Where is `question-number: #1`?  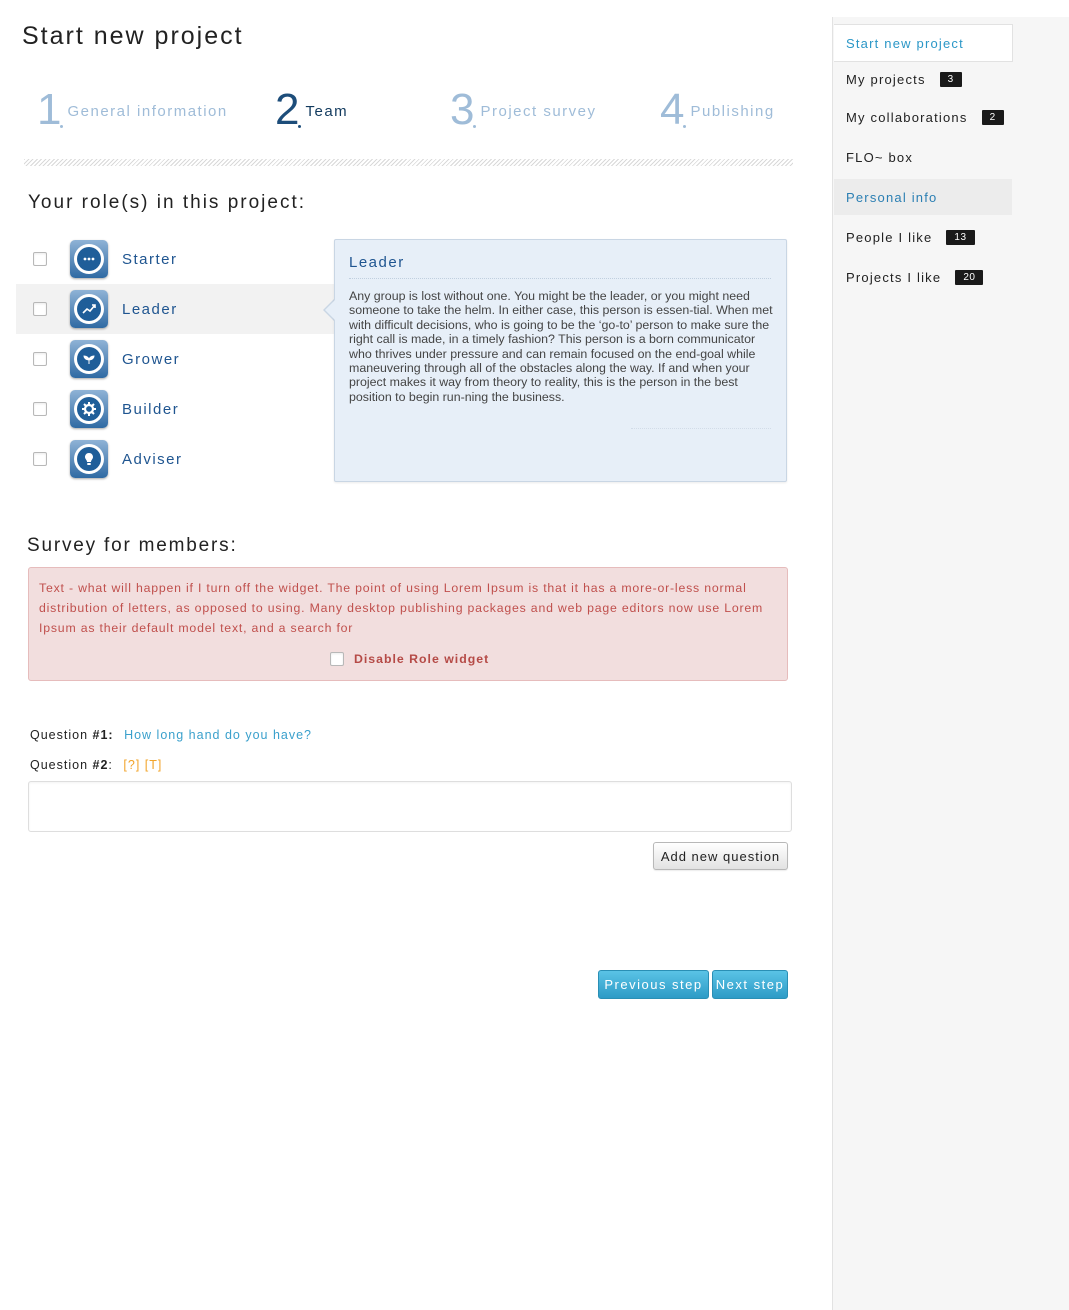 question-number: #1 is located at coordinates (100, 735).